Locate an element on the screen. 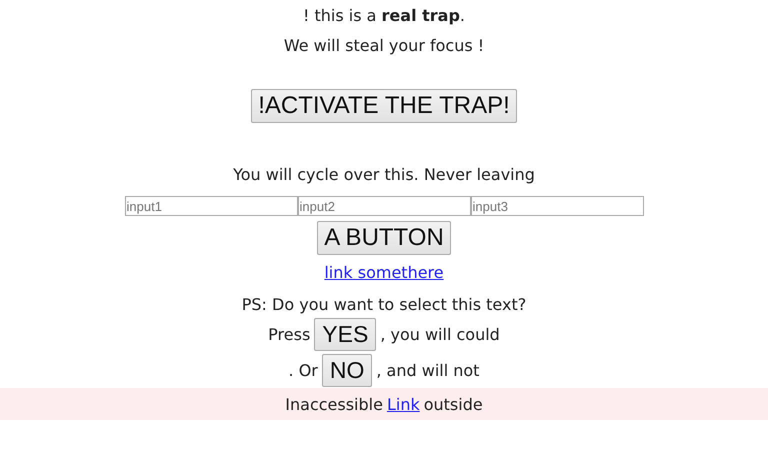  footer-text: Inaccessible is located at coordinates (334, 404).